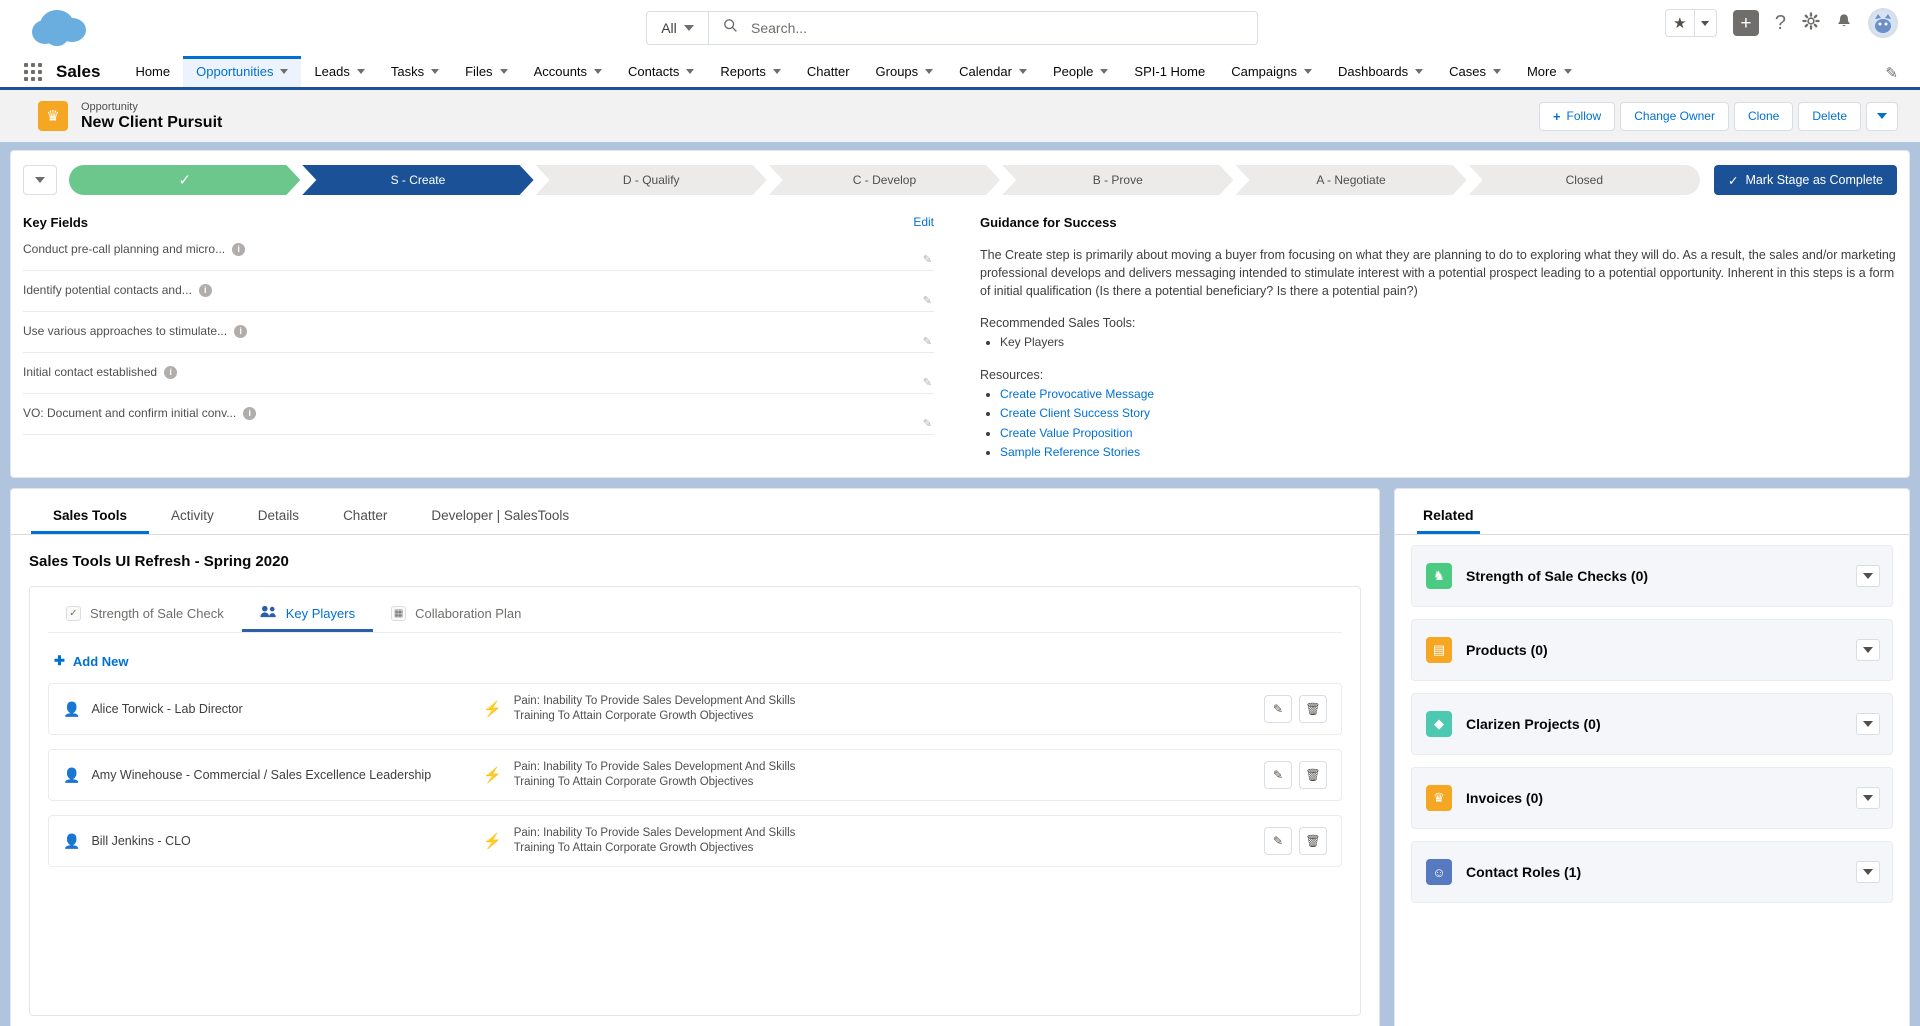 Image resolution: width=1920 pixels, height=1026 pixels. Describe the element at coordinates (1584, 180) in the screenshot. I see `path-stage-closed: Closed` at that location.